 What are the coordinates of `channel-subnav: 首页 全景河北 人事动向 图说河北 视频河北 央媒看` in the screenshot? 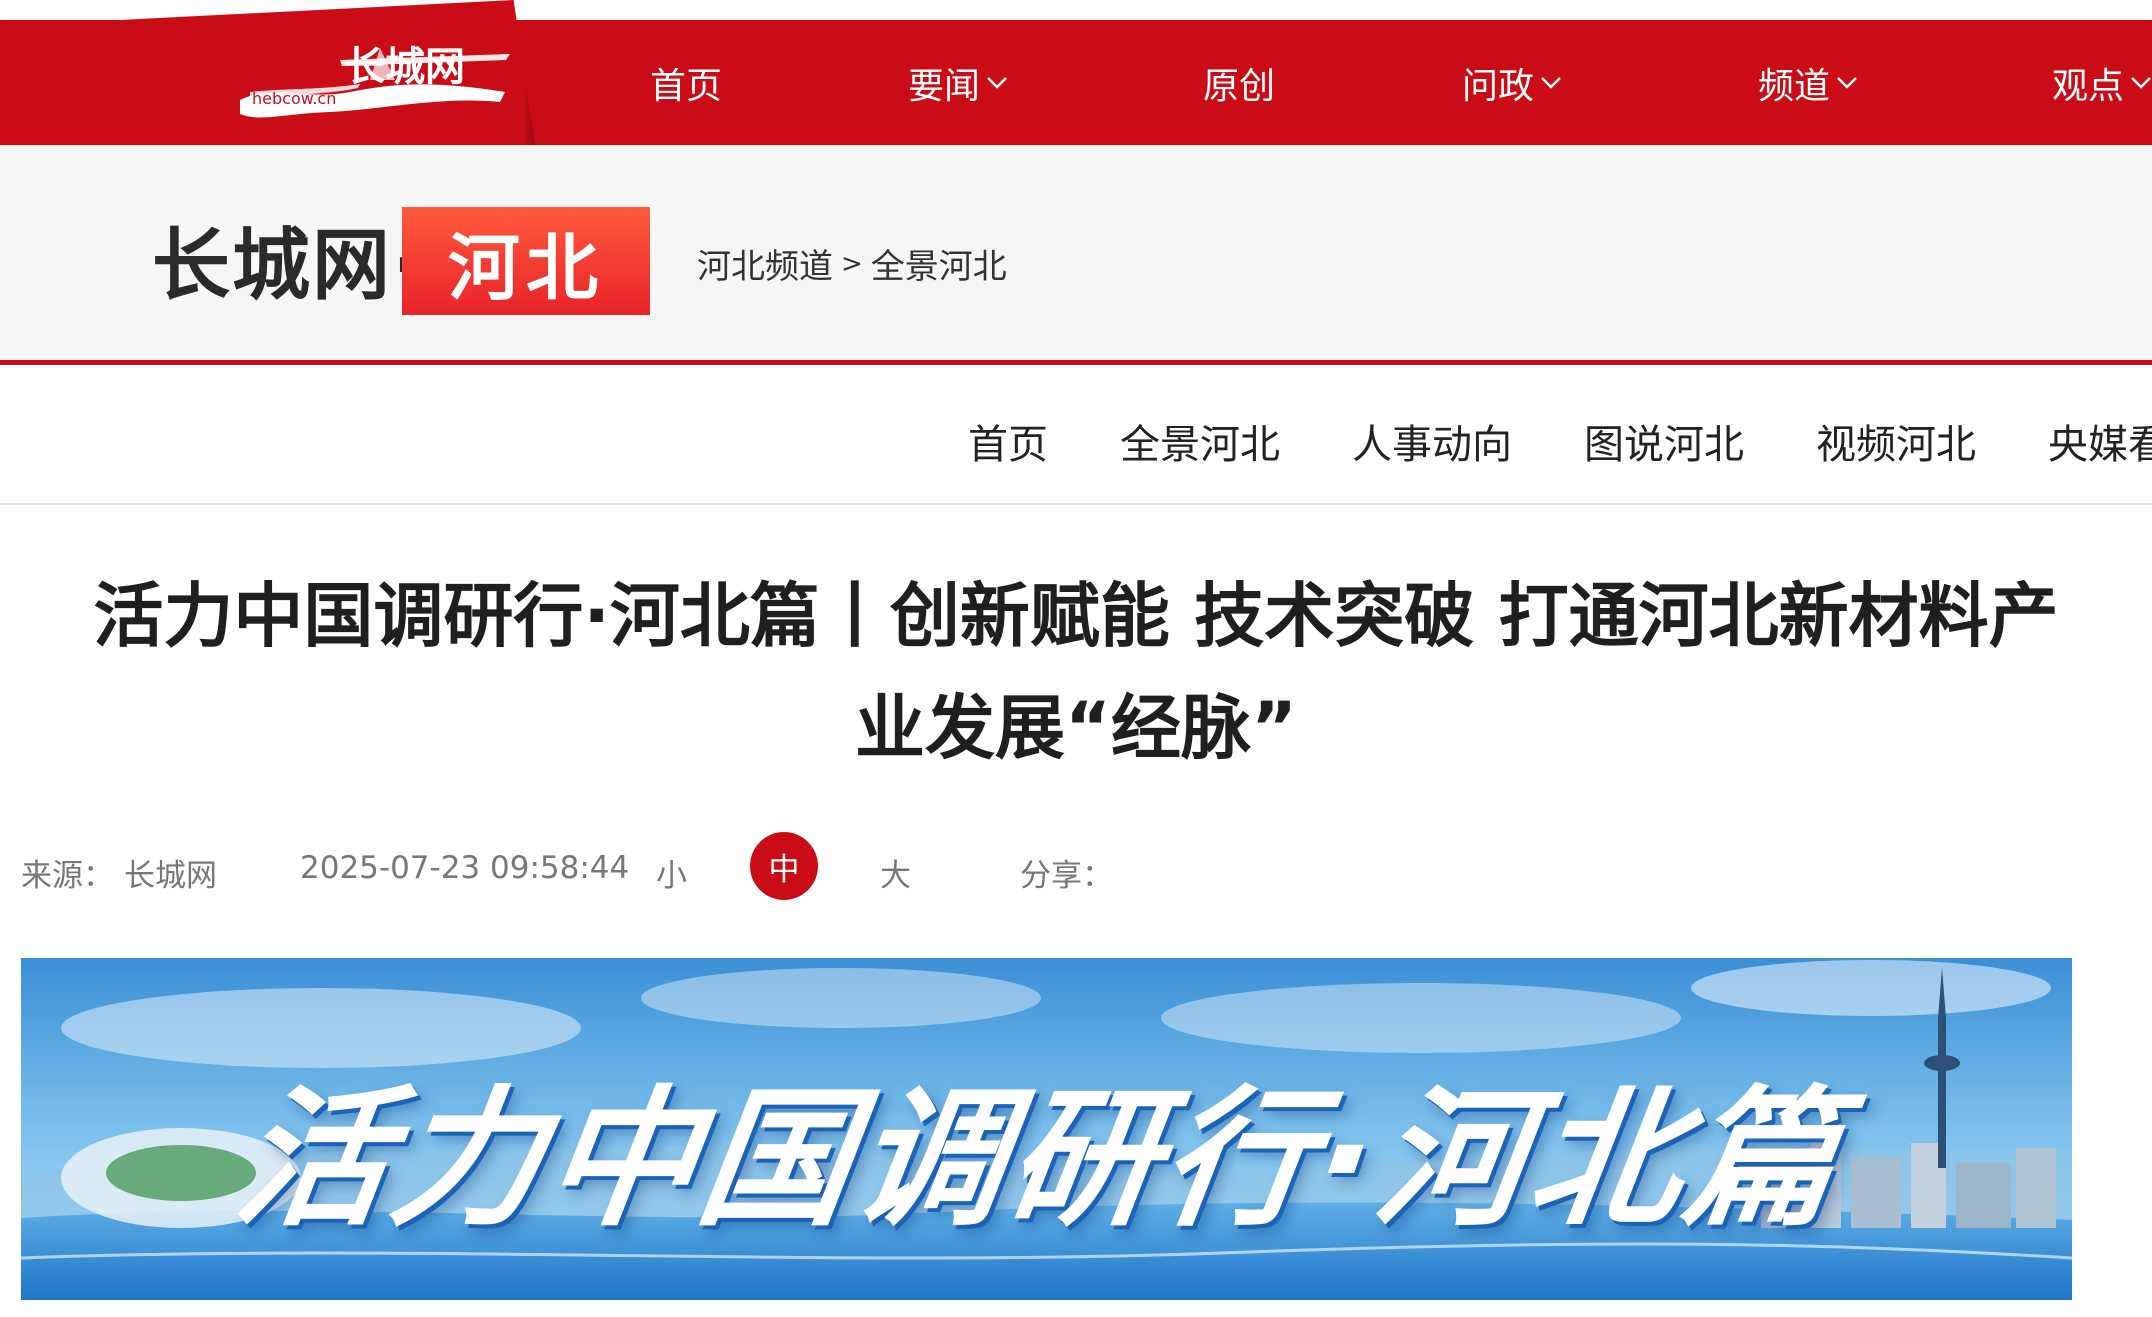 It's located at (1076, 437).